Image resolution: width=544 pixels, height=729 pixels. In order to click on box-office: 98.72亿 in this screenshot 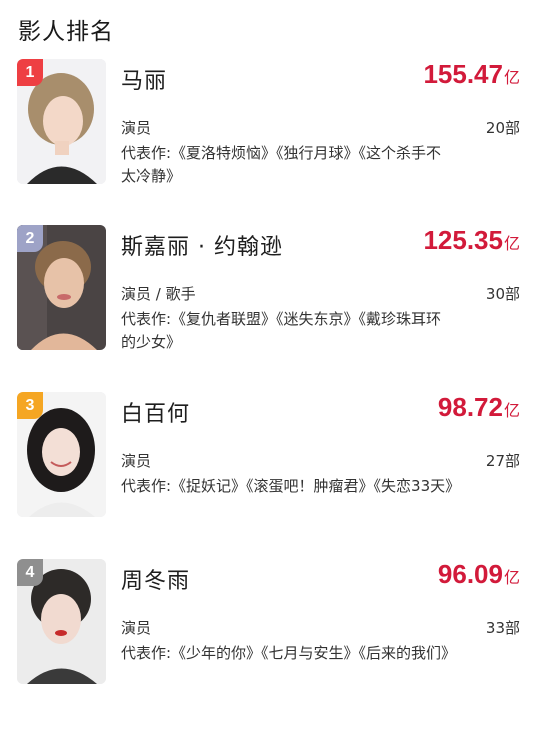, I will do `click(479, 407)`.